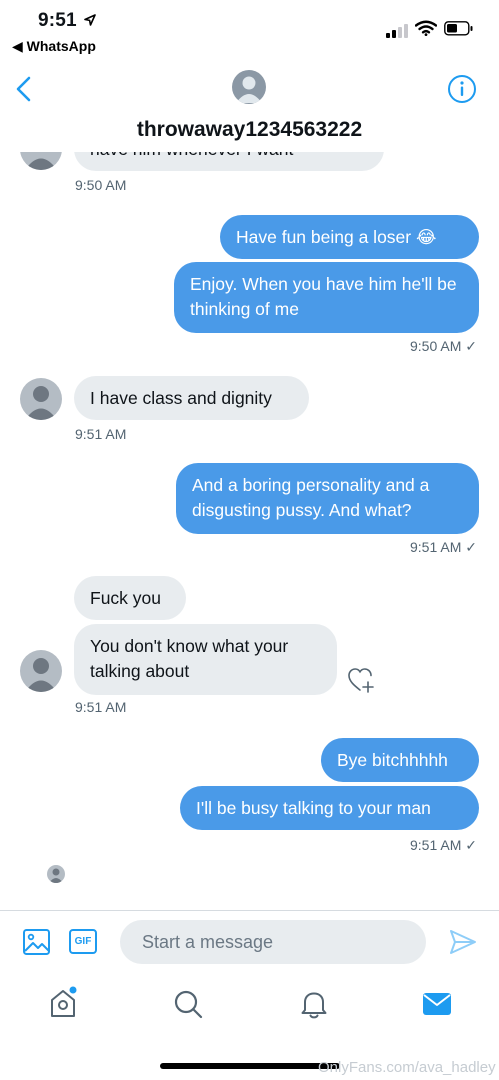 This screenshot has width=499, height=1080. What do you see at coordinates (54, 46) in the screenshot?
I see `back-to-app-link: ◀ WhatsApp` at bounding box center [54, 46].